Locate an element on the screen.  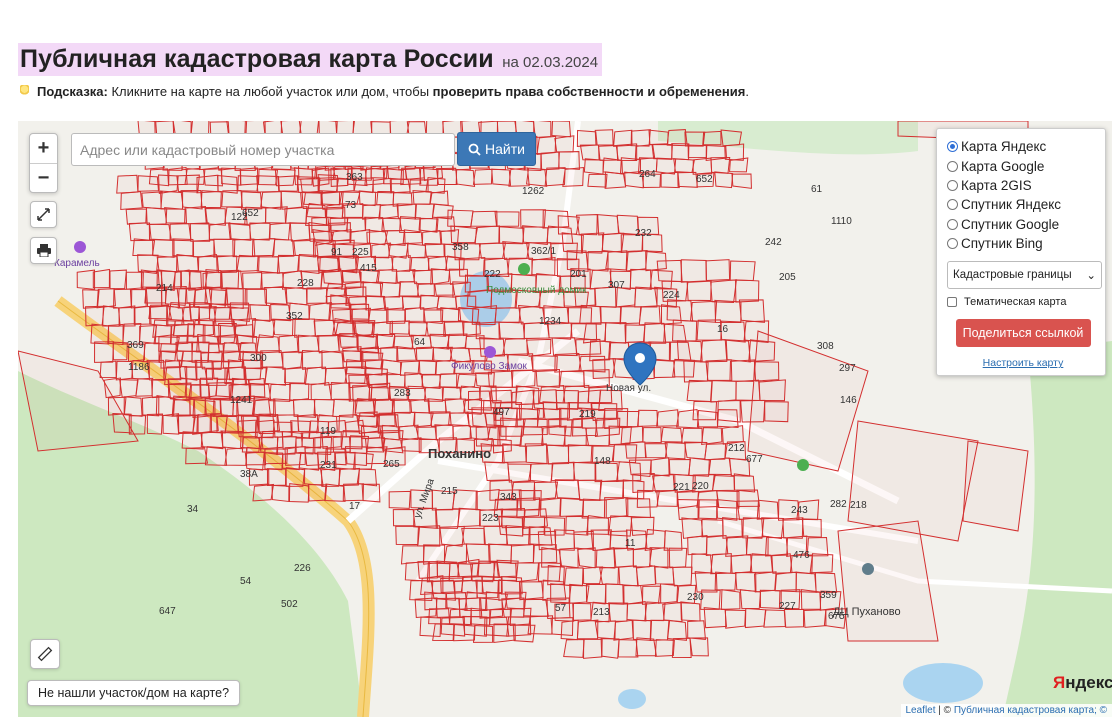
cadastral-source-link: Публичная кадастровая карта; © is located at coordinates (1030, 710).